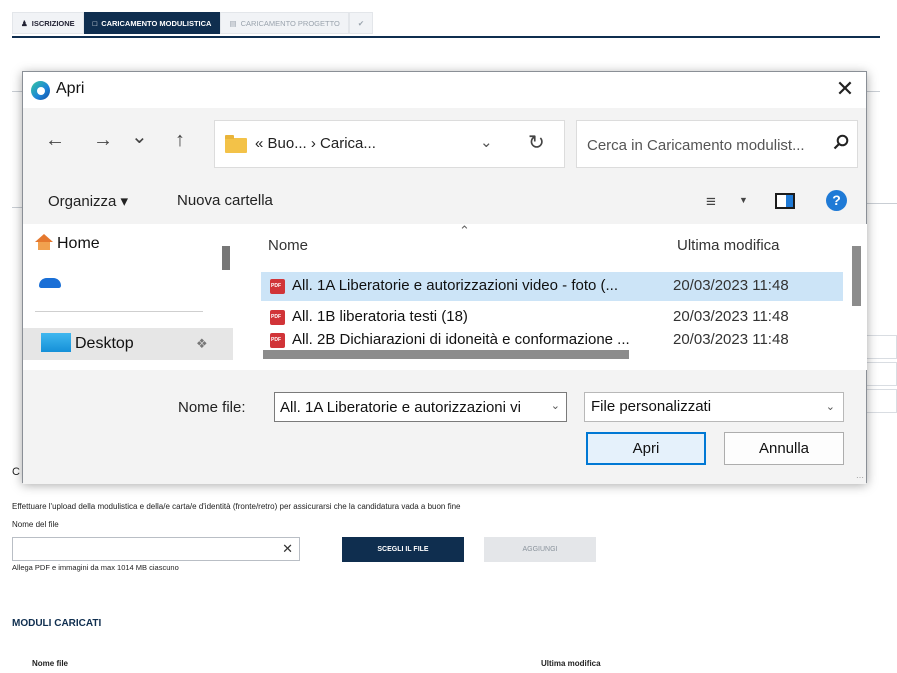 The image size is (897, 673). Describe the element at coordinates (389, 144) in the screenshot. I see `address-bar: « Buo... › Carica... ⌄ ↻` at that location.